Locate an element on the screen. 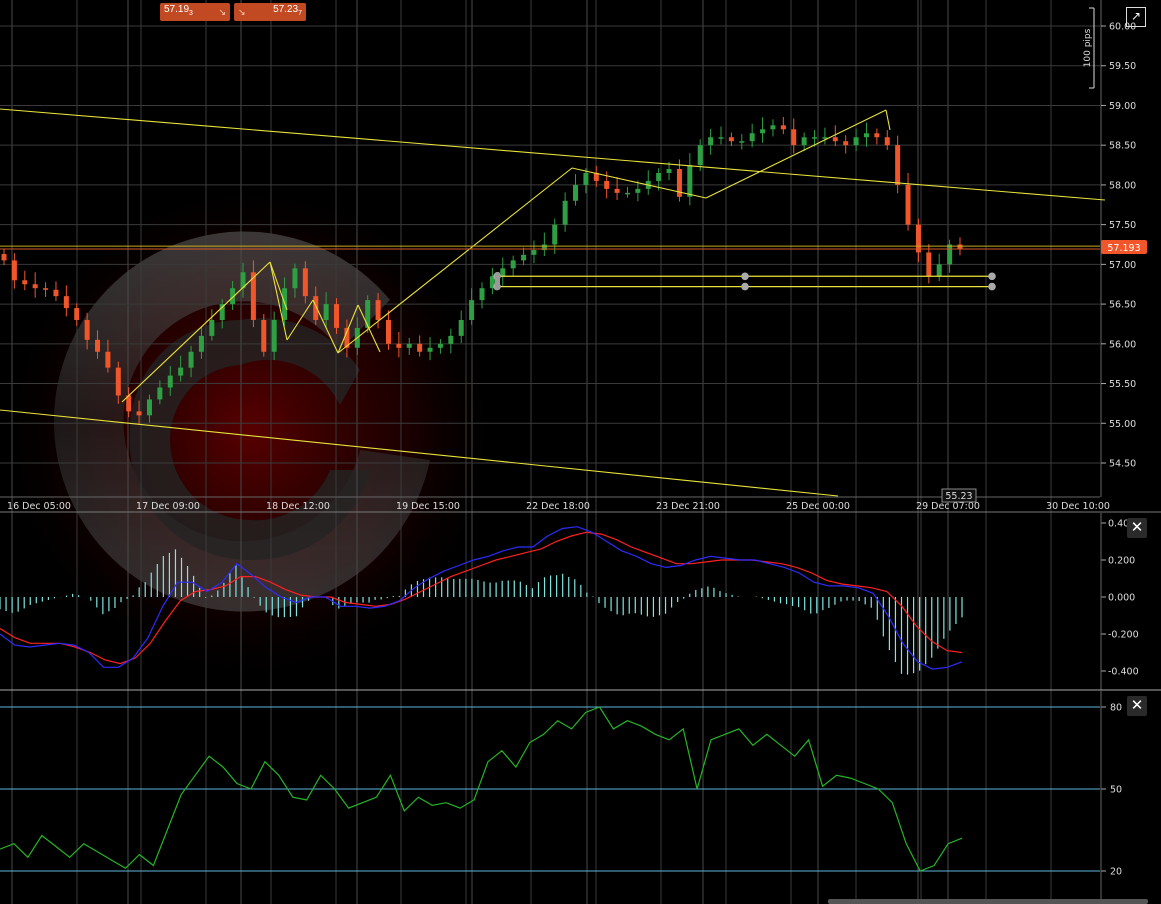 This screenshot has height=904, width=1161. macd-y-tick-label: -0.400 is located at coordinates (1123, 672).